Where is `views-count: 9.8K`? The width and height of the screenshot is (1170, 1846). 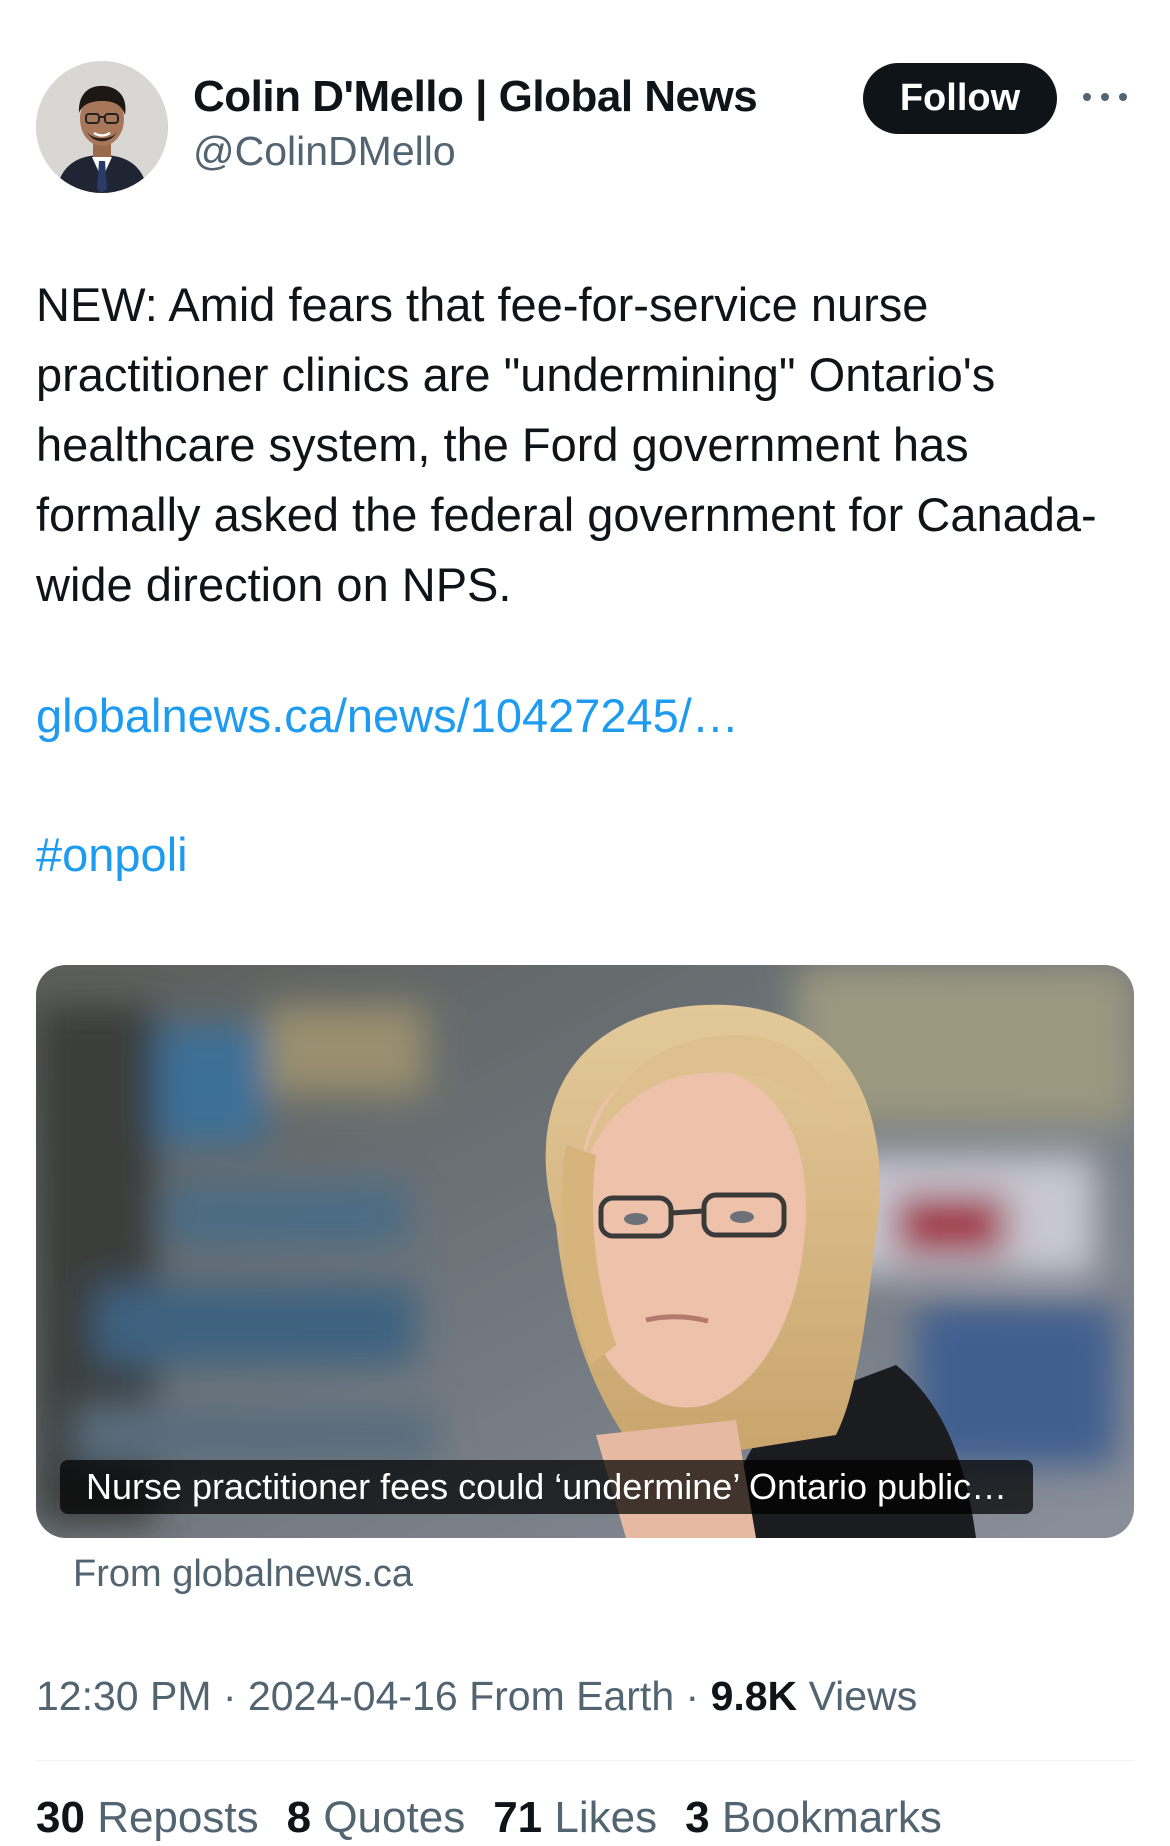
views-count: 9.8K is located at coordinates (754, 1696).